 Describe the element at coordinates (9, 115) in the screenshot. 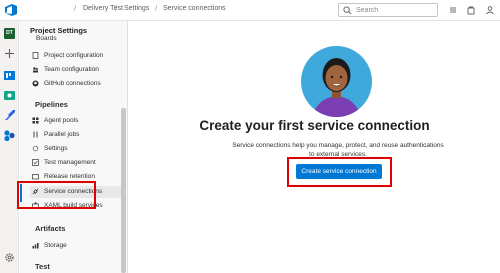

I see `pipelines-icon` at that location.